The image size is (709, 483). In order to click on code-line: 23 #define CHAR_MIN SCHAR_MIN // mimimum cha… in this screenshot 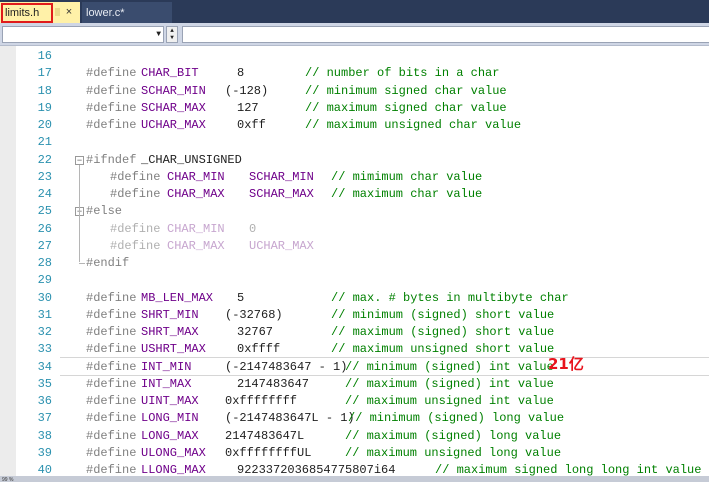, I will do `click(354, 177)`.